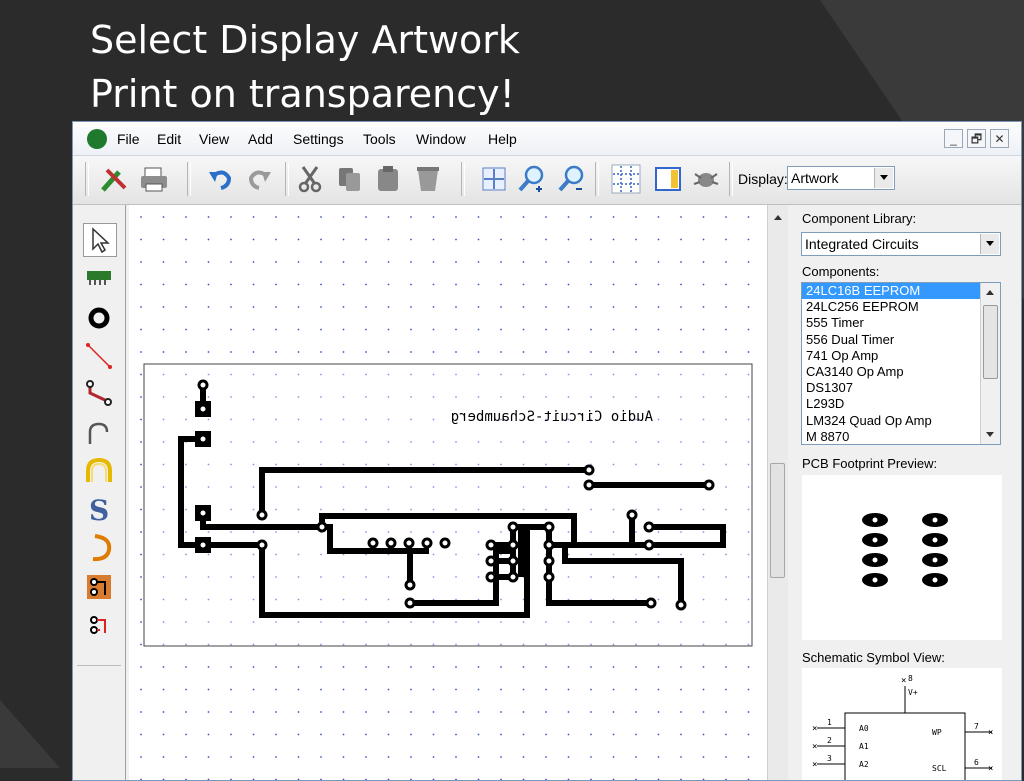  Describe the element at coordinates (910, 678) in the screenshot. I see `pin-number-top: 8` at that location.